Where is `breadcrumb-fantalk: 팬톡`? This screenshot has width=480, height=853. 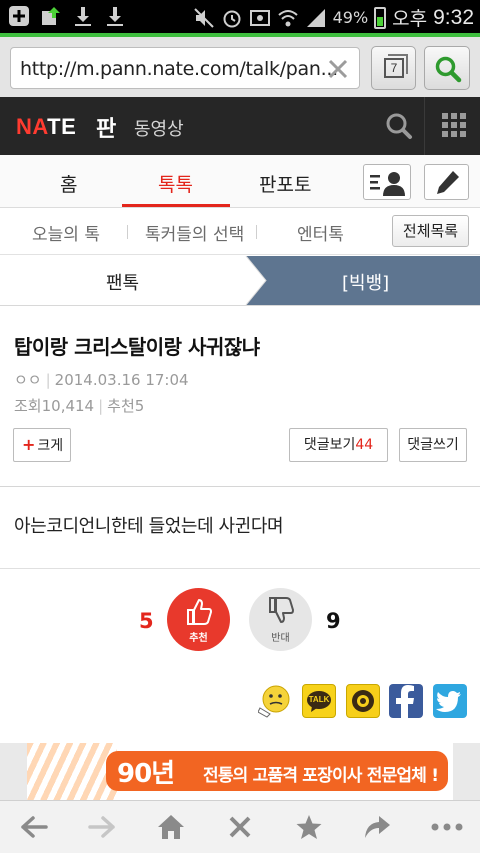
breadcrumb-fantalk: 팬톡 is located at coordinates (122, 282).